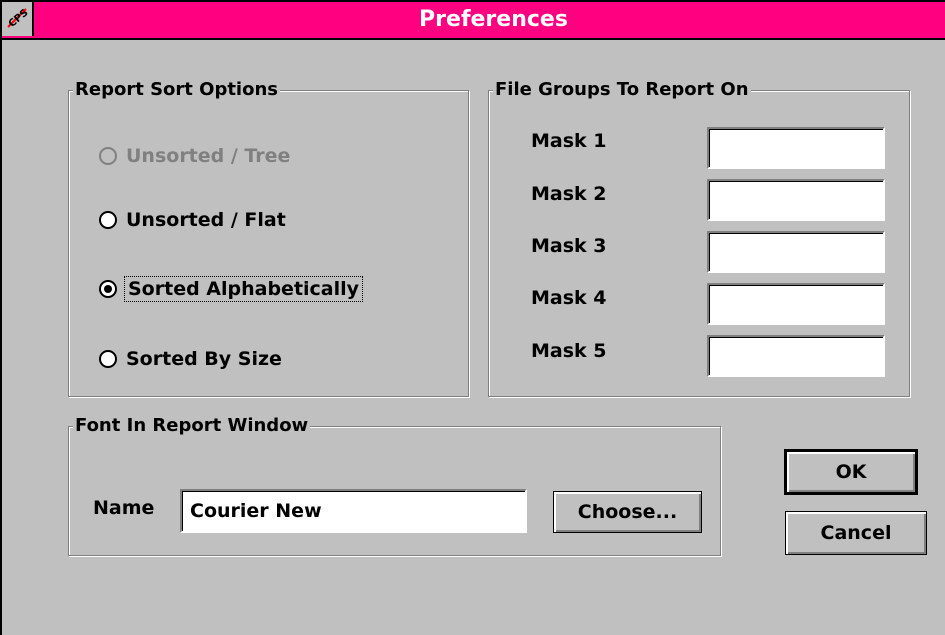  Describe the element at coordinates (569, 194) in the screenshot. I see `mask-2-label: Mask 2` at that location.